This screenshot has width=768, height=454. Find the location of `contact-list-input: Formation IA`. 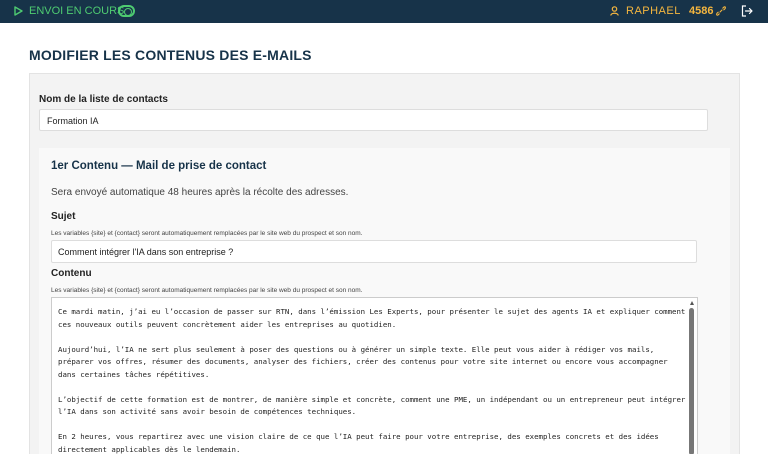

contact-list-input: Formation IA is located at coordinates (373, 120).